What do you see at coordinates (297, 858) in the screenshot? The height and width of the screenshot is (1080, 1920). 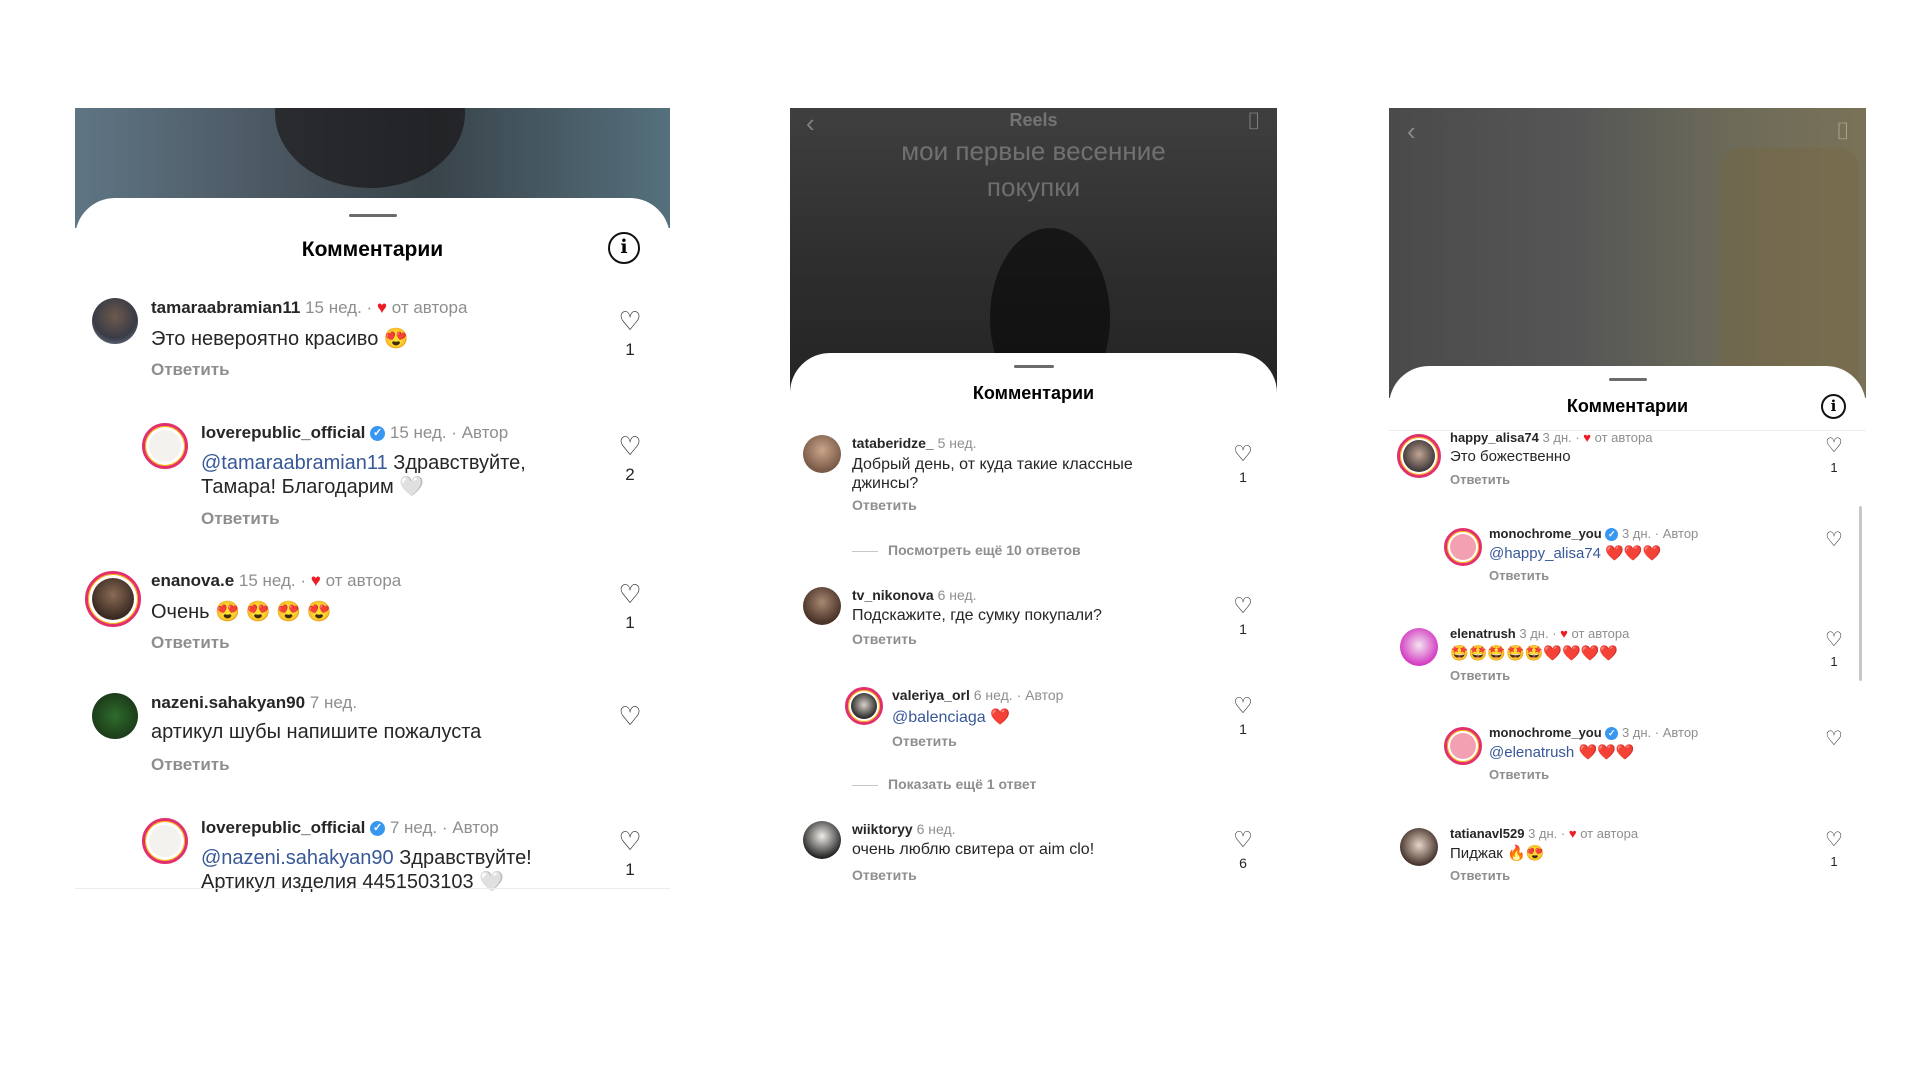 I see `mention-link: @nazeni.sahakyan90` at bounding box center [297, 858].